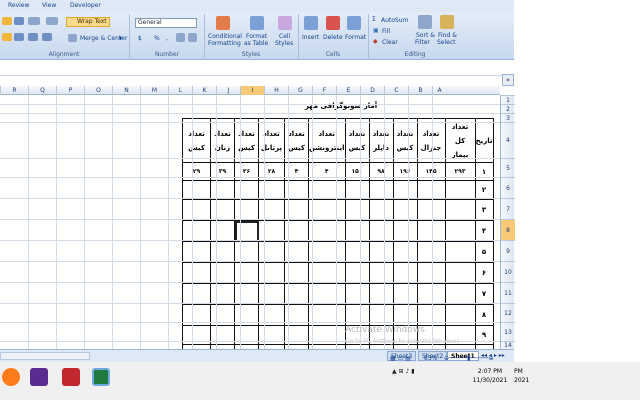  I want to click on format-as-table-label2: as Table, so click(256, 43).